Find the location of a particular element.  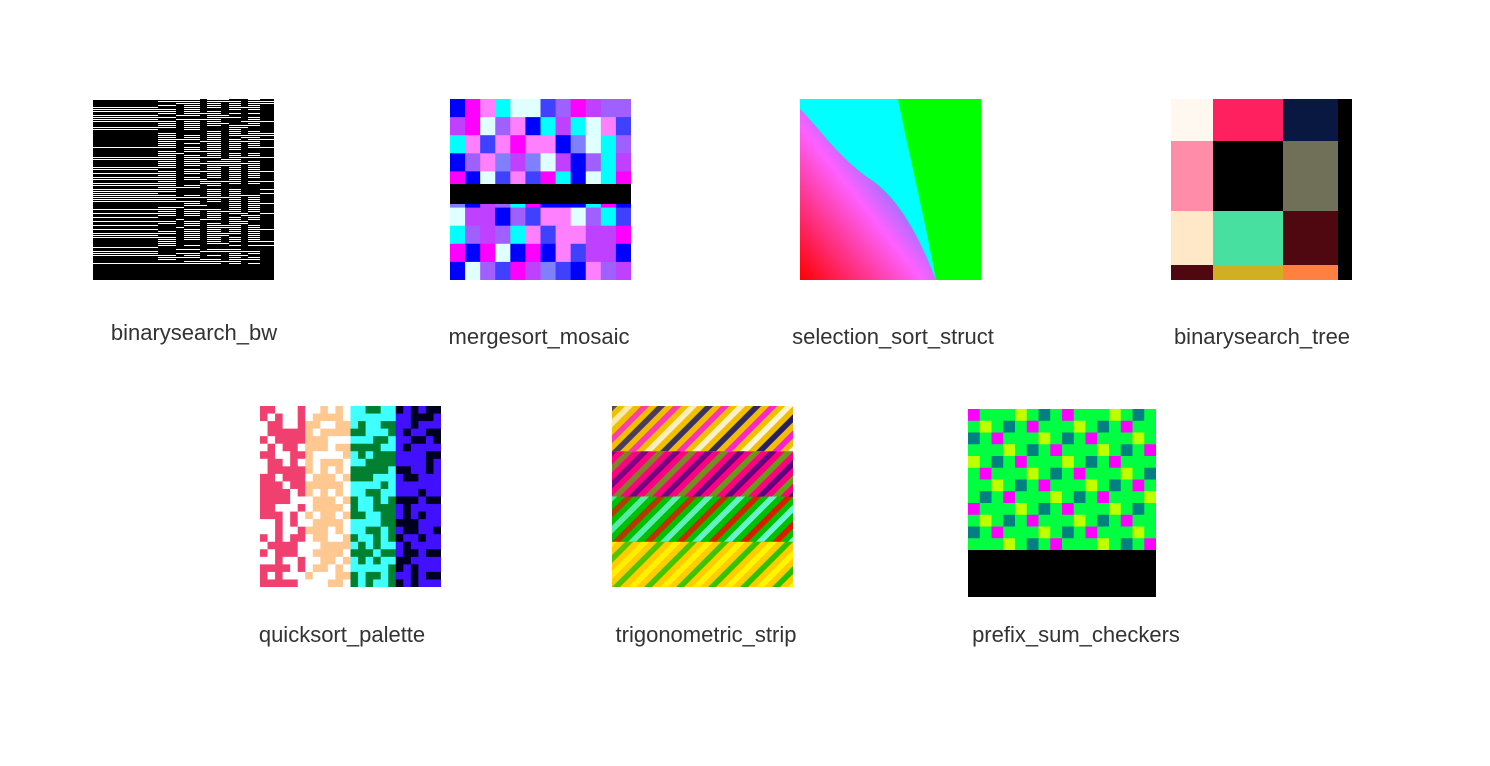

trigonometric-strip-caption: trigonometric_strip is located at coordinates (706, 634).